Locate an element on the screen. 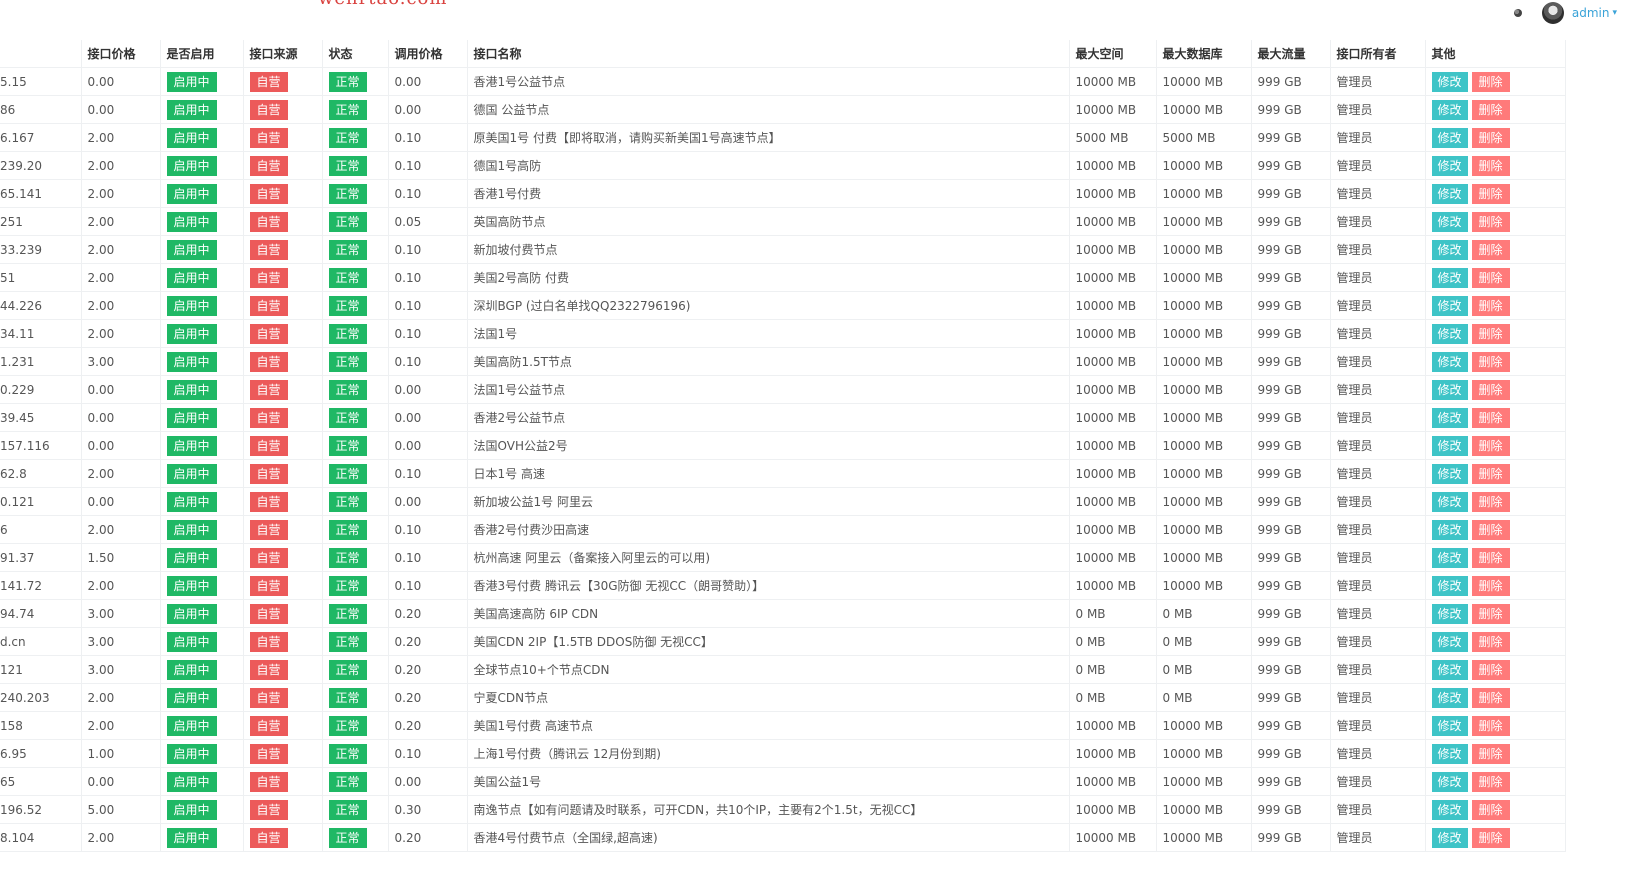 The height and width of the screenshot is (893, 1625). cell-api-name: 上海1号付费（腾讯云 12月份到期) is located at coordinates (768, 753).